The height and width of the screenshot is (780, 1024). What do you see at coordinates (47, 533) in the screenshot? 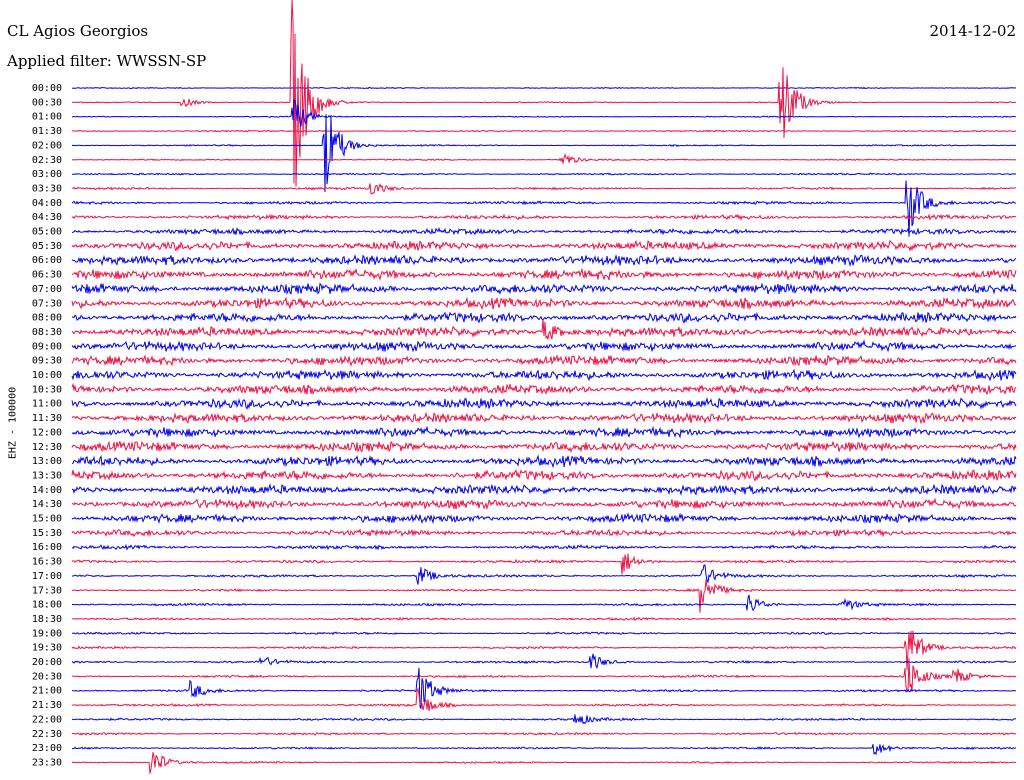
I see `row-label: 15:30` at bounding box center [47, 533].